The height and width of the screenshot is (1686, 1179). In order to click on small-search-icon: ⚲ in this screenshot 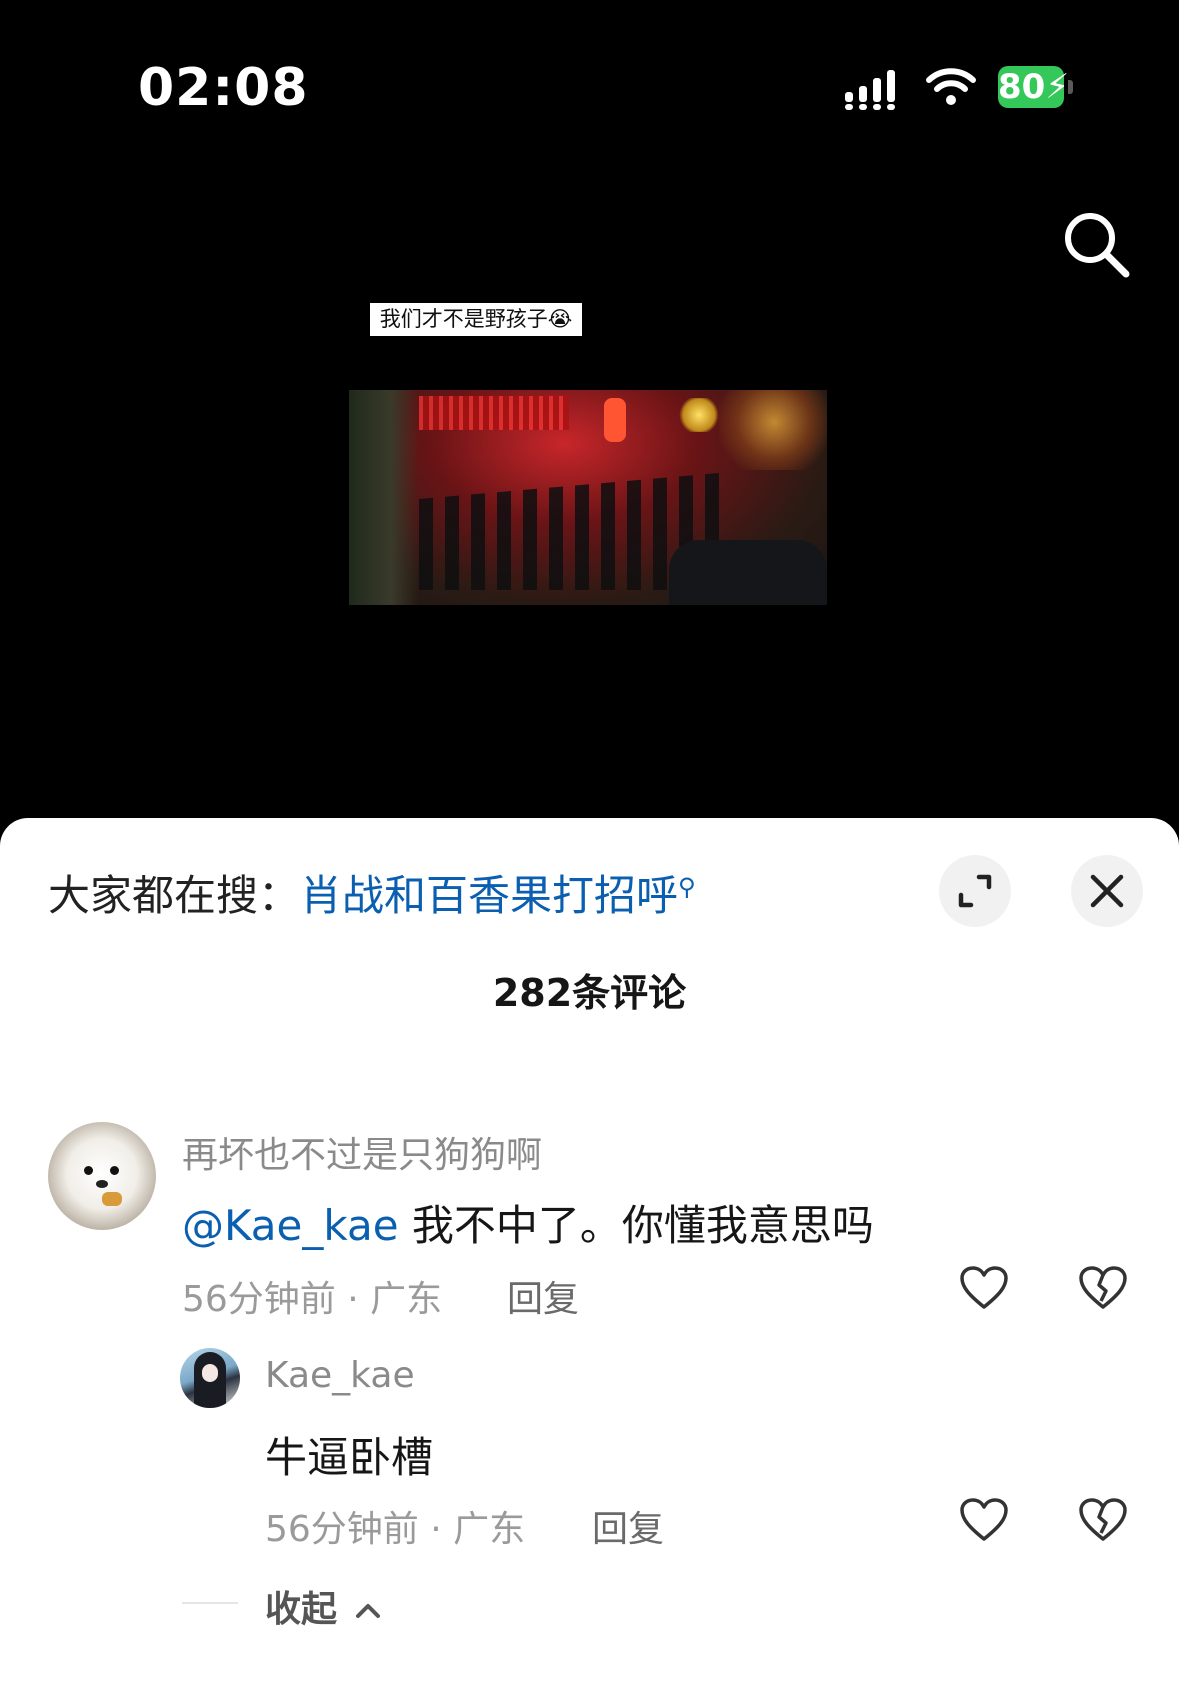, I will do `click(687, 887)`.